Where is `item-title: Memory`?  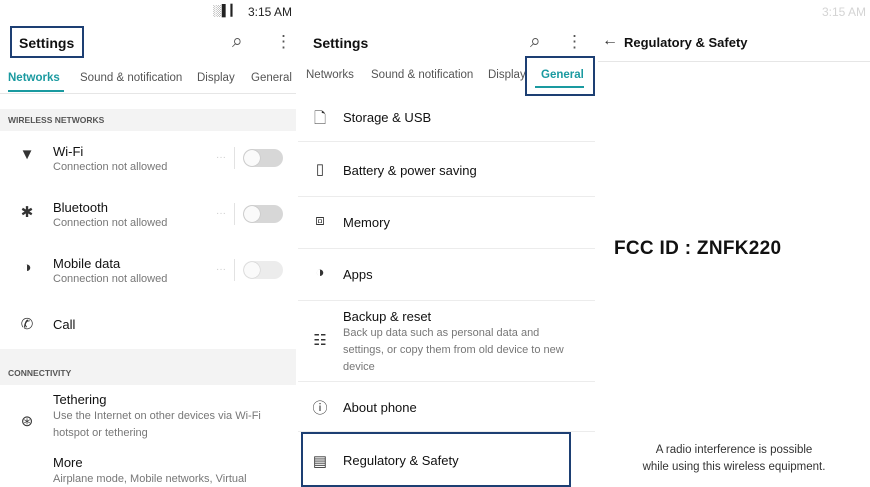
item-title: Memory is located at coordinates (366, 222).